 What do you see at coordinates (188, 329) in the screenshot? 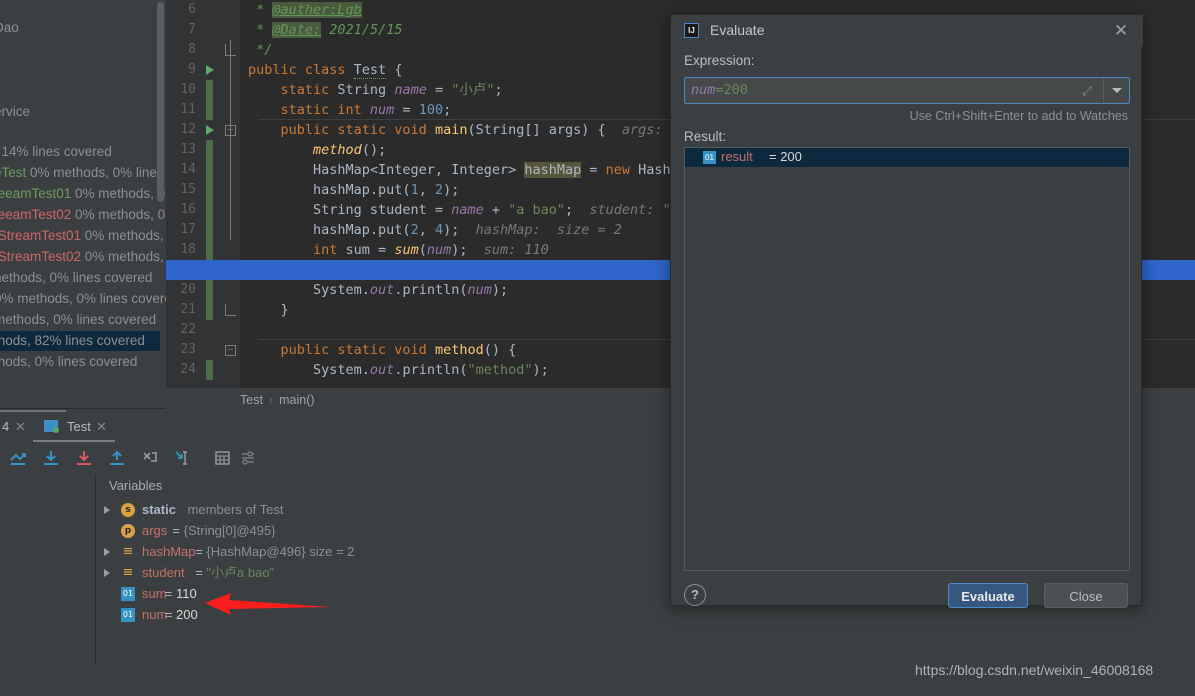
I see `line-number: 22` at bounding box center [188, 329].